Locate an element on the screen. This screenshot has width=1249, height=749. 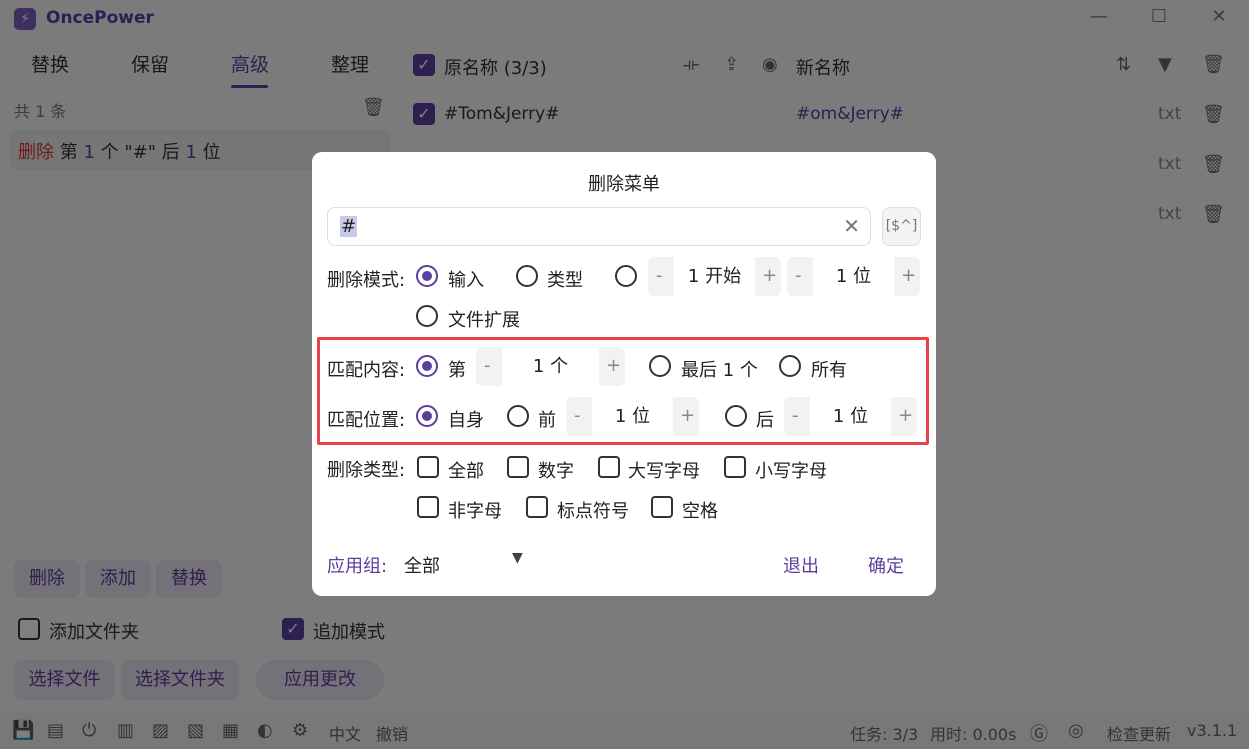
start-value: 1 开始 is located at coordinates (714, 276).